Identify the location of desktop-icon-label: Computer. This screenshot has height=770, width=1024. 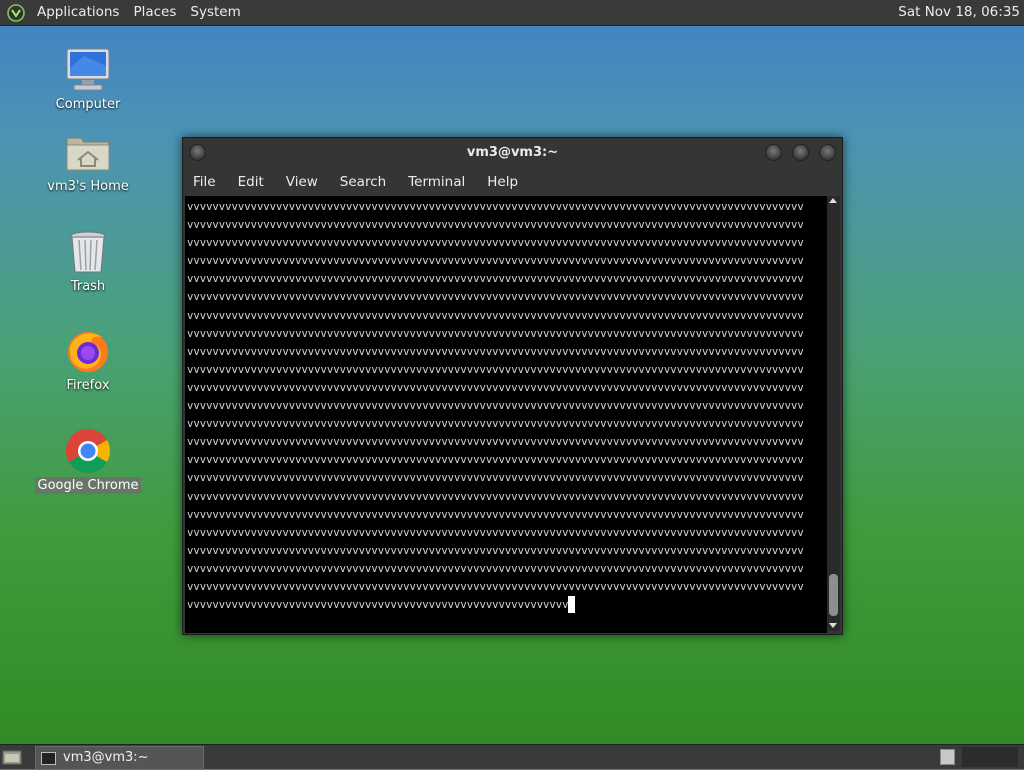
(88, 104).